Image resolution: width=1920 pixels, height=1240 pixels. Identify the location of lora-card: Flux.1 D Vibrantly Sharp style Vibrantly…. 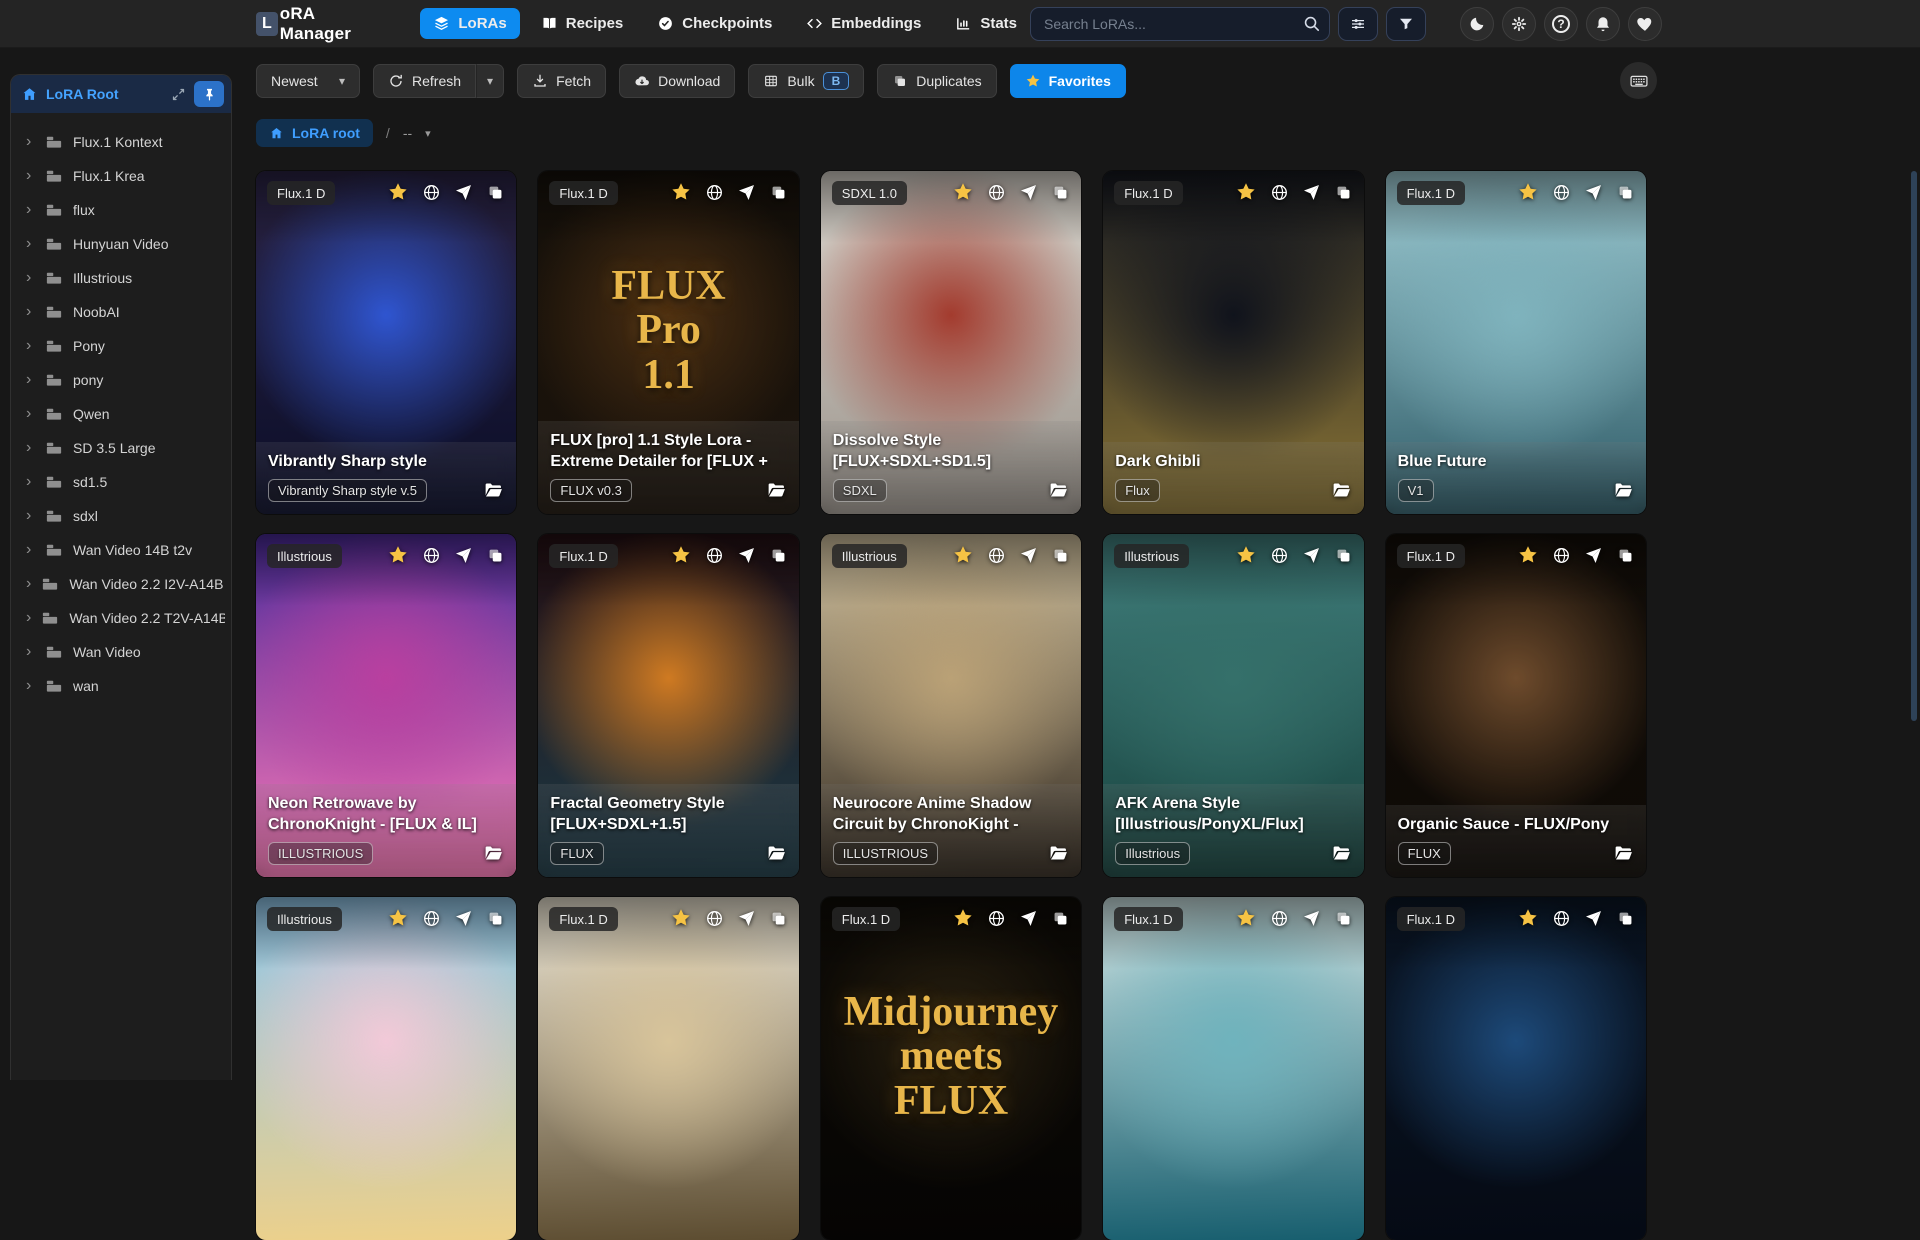
(386, 342).